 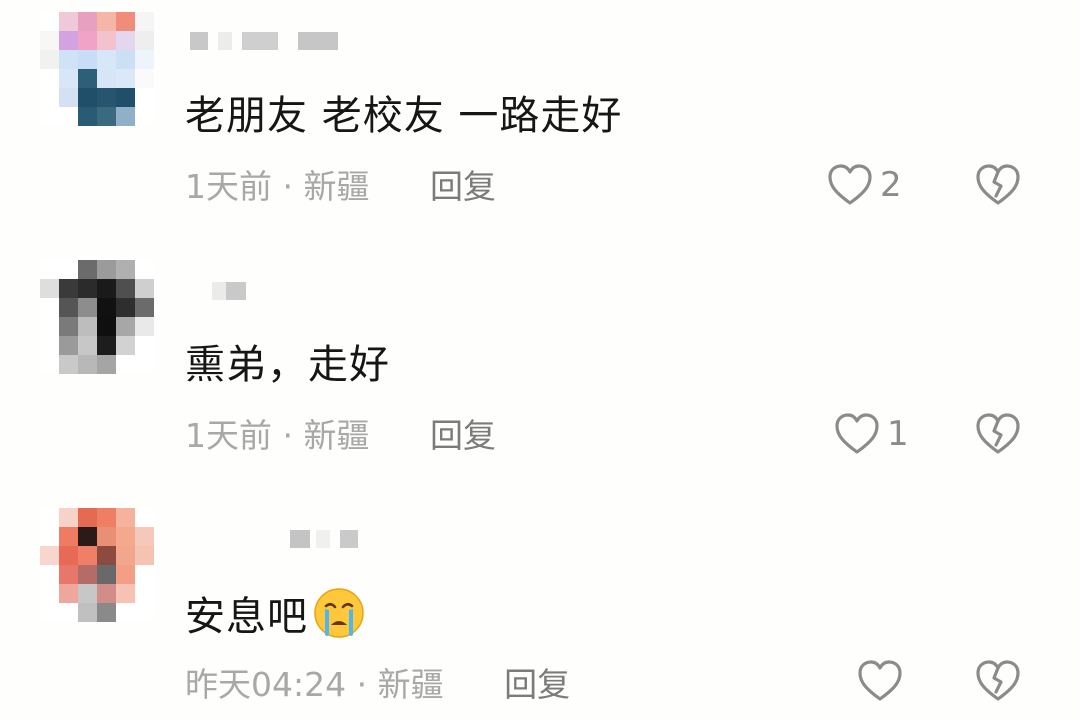 I want to click on comment-meta: 昨天04:24 · 新疆 回复, so click(x=377, y=685).